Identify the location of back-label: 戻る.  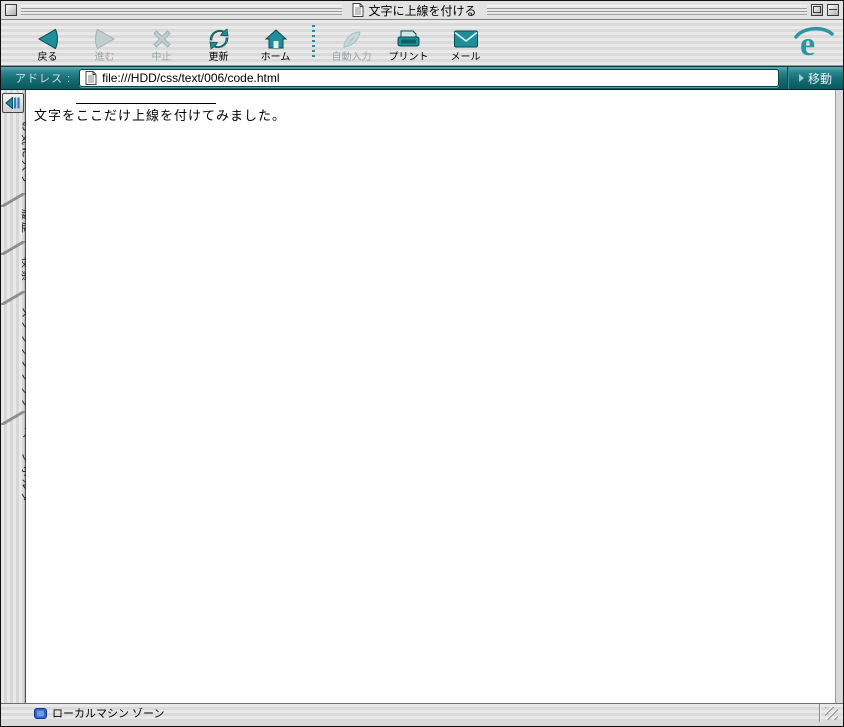
(47, 57).